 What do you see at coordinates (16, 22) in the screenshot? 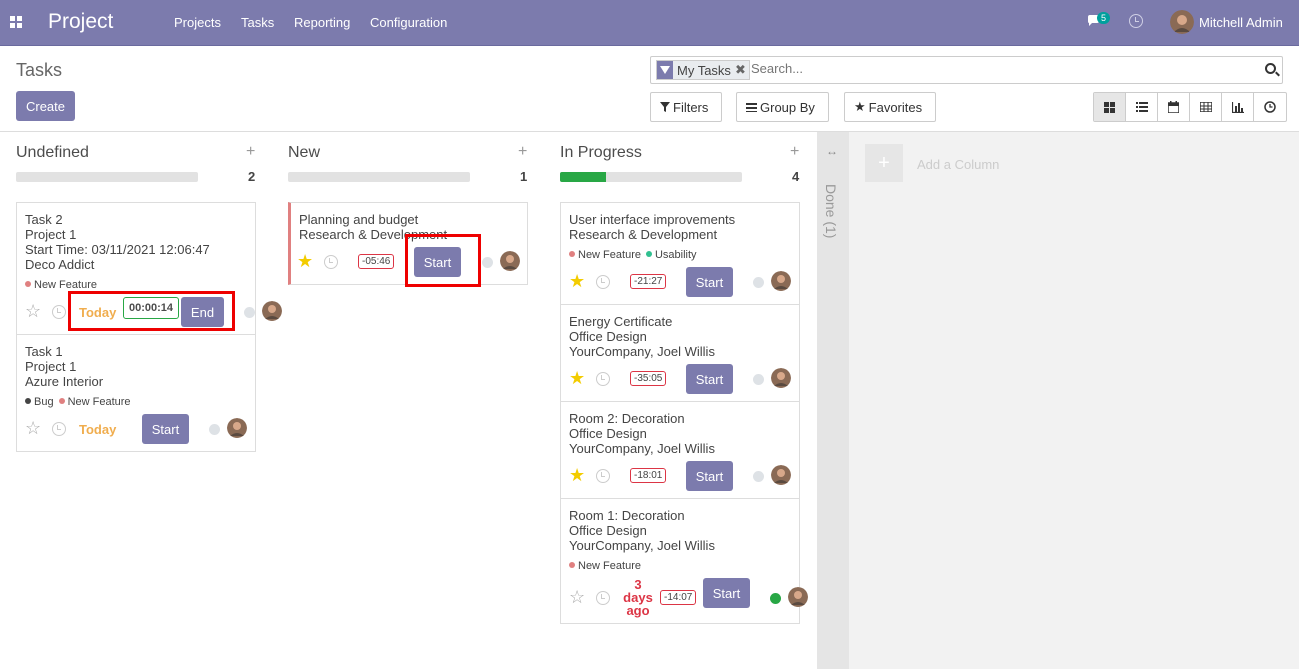
I see `apps-menu-icon` at bounding box center [16, 22].